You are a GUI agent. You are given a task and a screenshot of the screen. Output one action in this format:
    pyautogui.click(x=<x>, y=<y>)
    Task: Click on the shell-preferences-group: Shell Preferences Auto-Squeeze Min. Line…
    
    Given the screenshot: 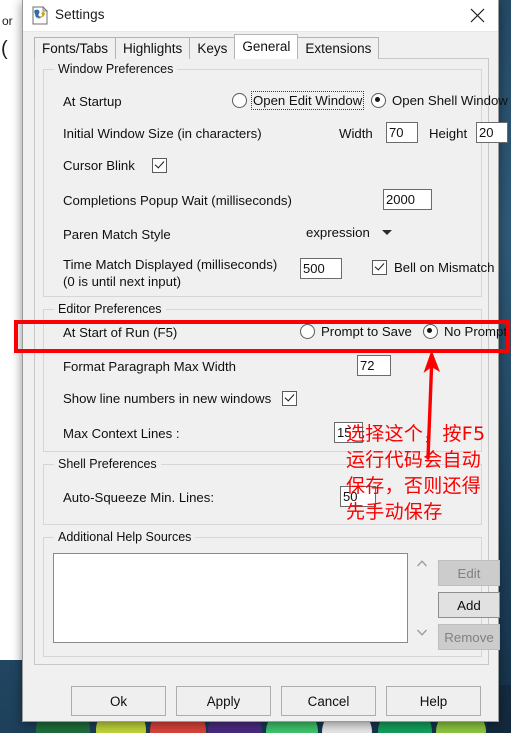 What is the action you would take?
    pyautogui.click(x=262, y=491)
    